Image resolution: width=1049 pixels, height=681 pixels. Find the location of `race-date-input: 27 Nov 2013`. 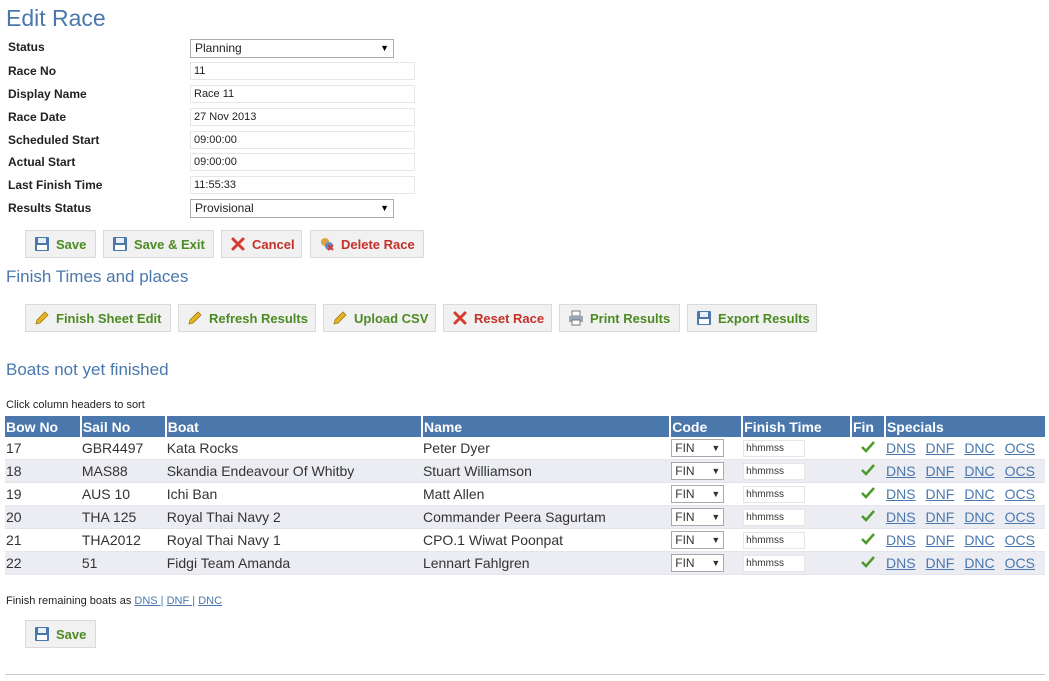

race-date-input: 27 Nov 2013 is located at coordinates (302, 117).